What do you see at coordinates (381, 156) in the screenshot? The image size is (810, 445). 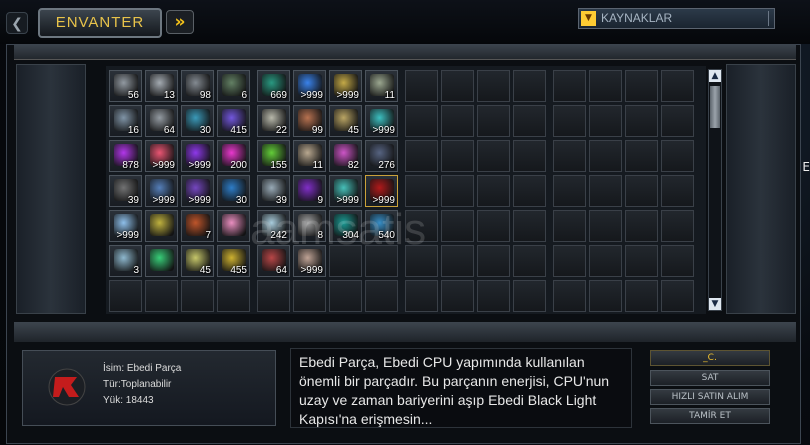 I see `inventory-slot: 276` at bounding box center [381, 156].